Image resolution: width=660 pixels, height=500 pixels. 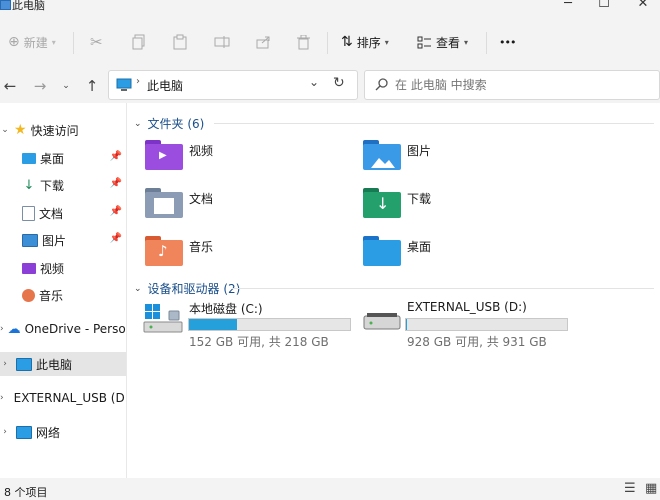 I want to click on details-view-button: ☰, so click(x=630, y=488).